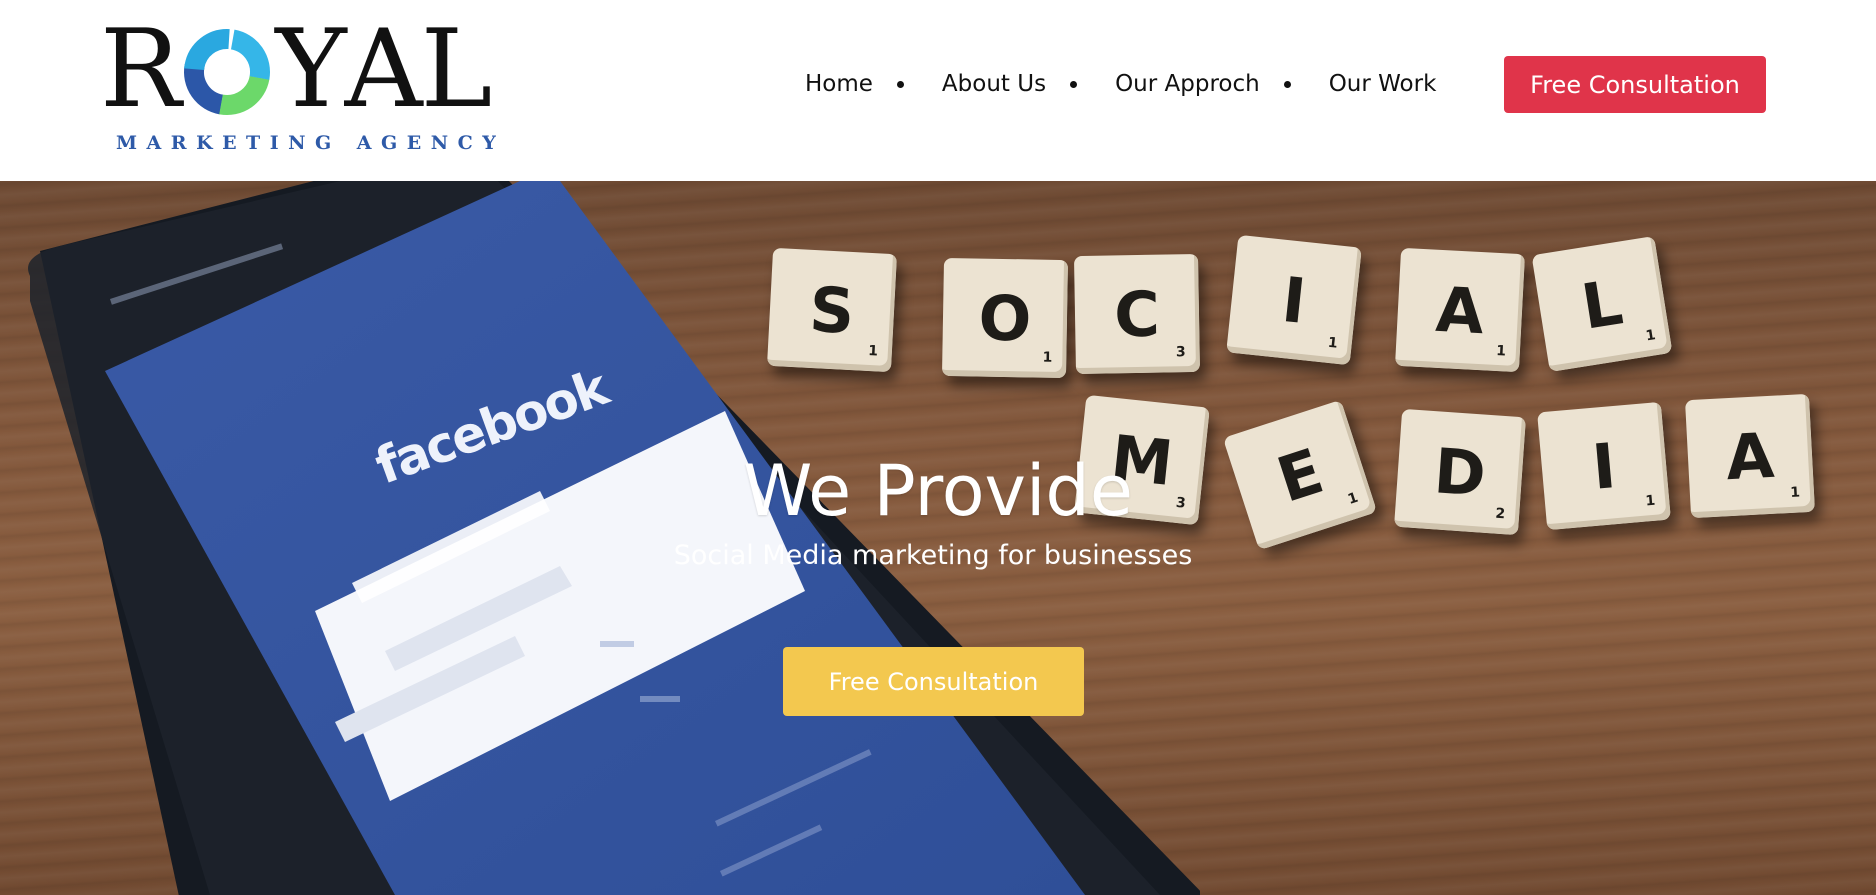  I want to click on tile-s: S1, so click(832, 310).